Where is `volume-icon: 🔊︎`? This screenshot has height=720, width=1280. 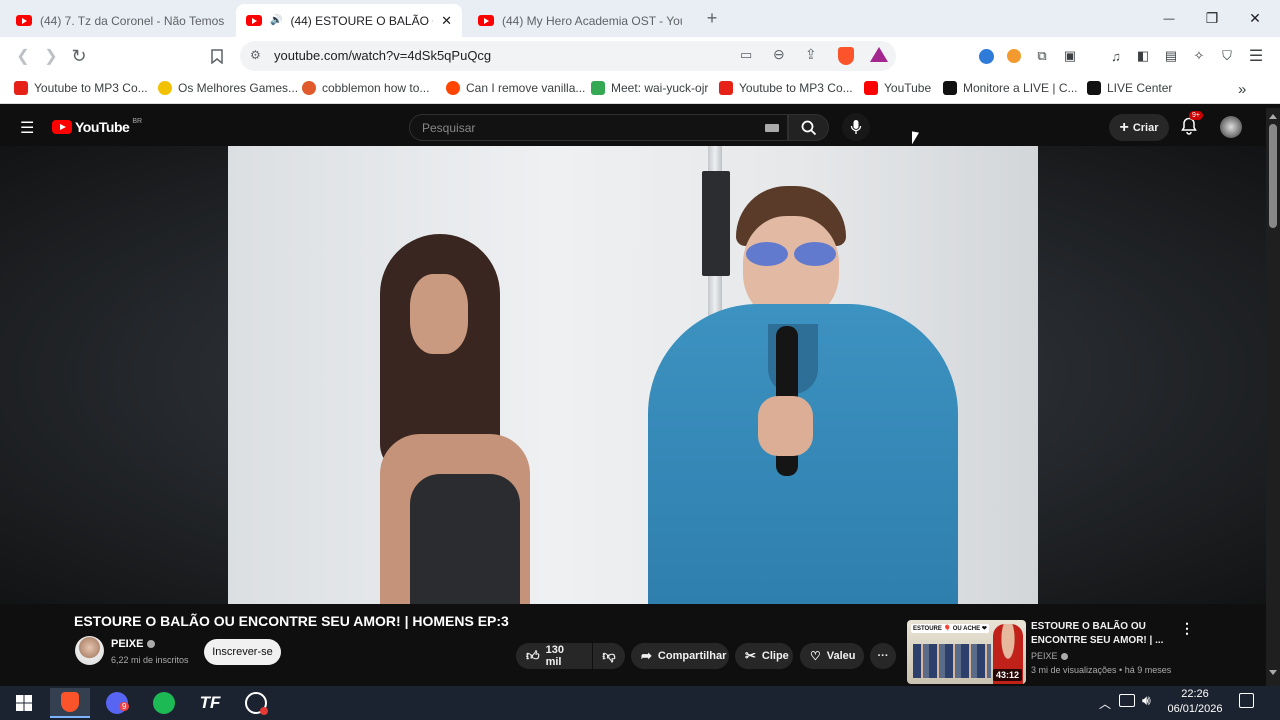
volume-icon: 🔊︎ is located at coordinates (1146, 700).